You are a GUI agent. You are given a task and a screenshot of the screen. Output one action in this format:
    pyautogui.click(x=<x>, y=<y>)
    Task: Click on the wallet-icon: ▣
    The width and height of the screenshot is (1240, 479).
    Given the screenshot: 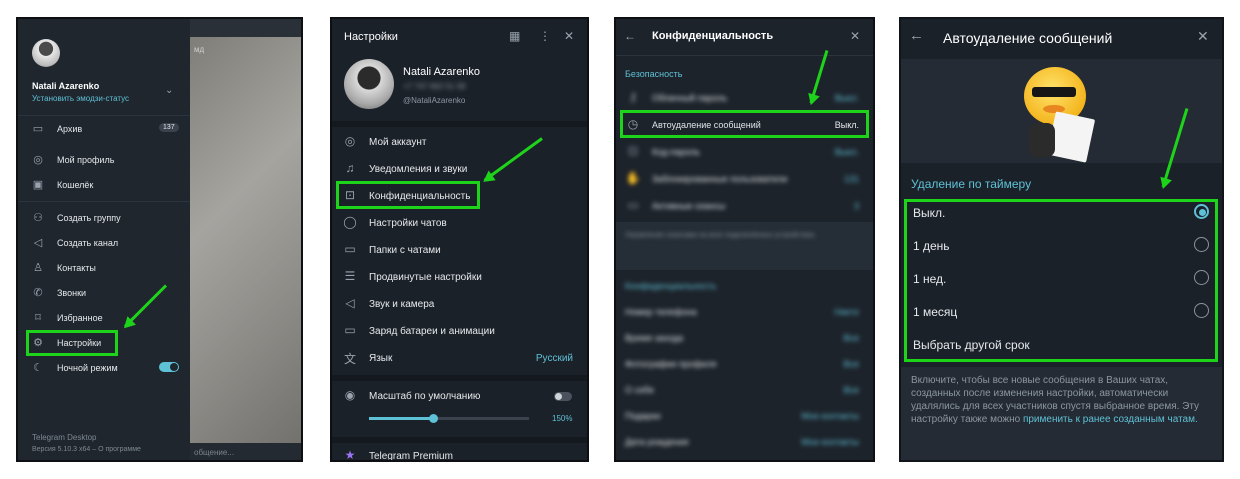 What is the action you would take?
    pyautogui.click(x=38, y=185)
    